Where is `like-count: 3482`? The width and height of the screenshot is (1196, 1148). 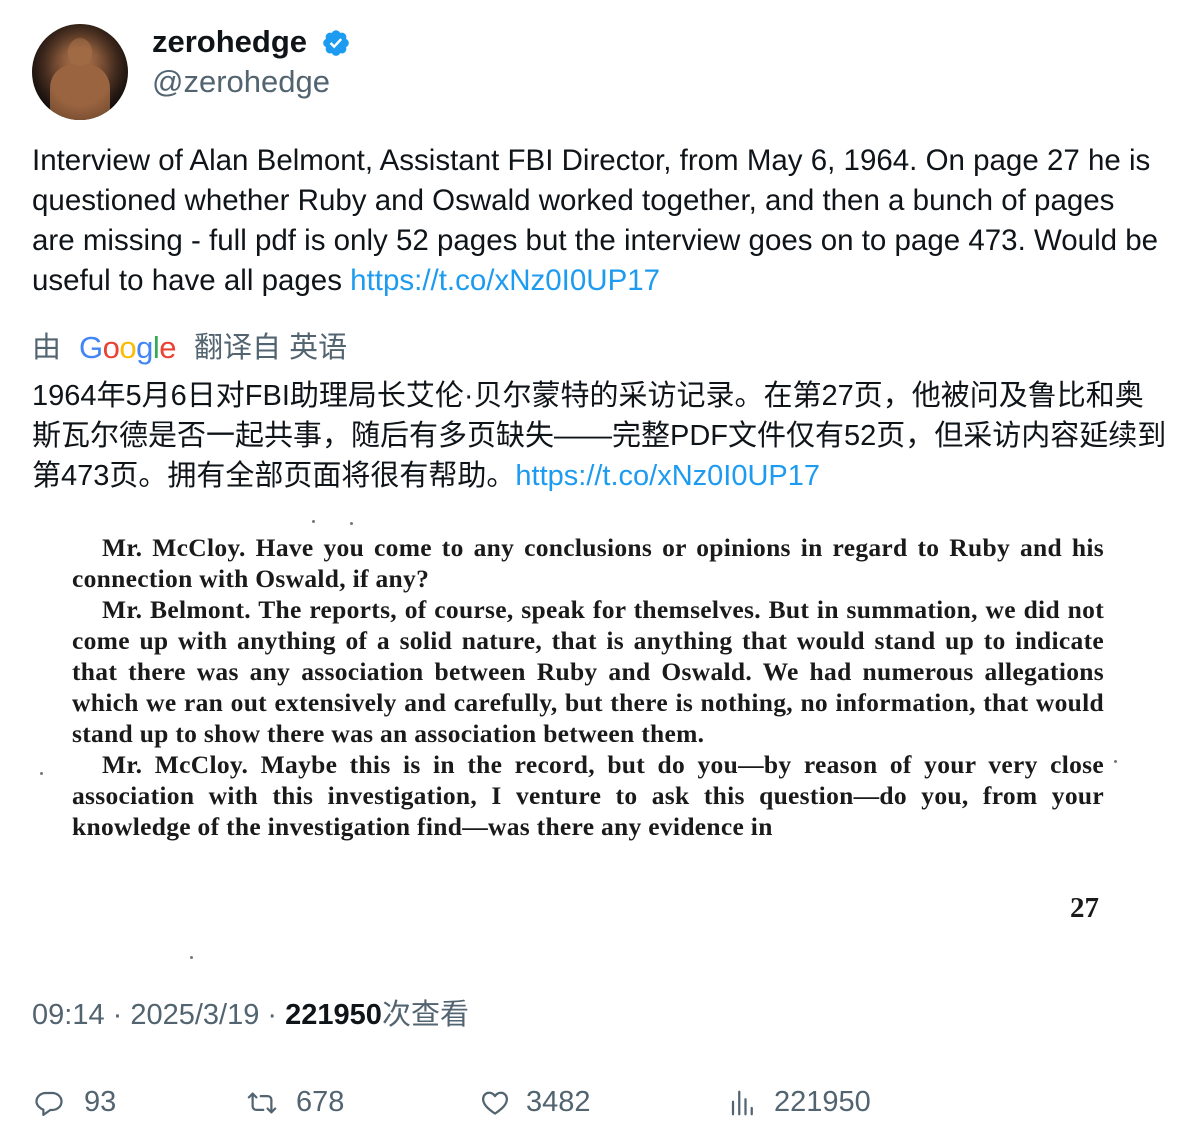 like-count: 3482 is located at coordinates (558, 1102).